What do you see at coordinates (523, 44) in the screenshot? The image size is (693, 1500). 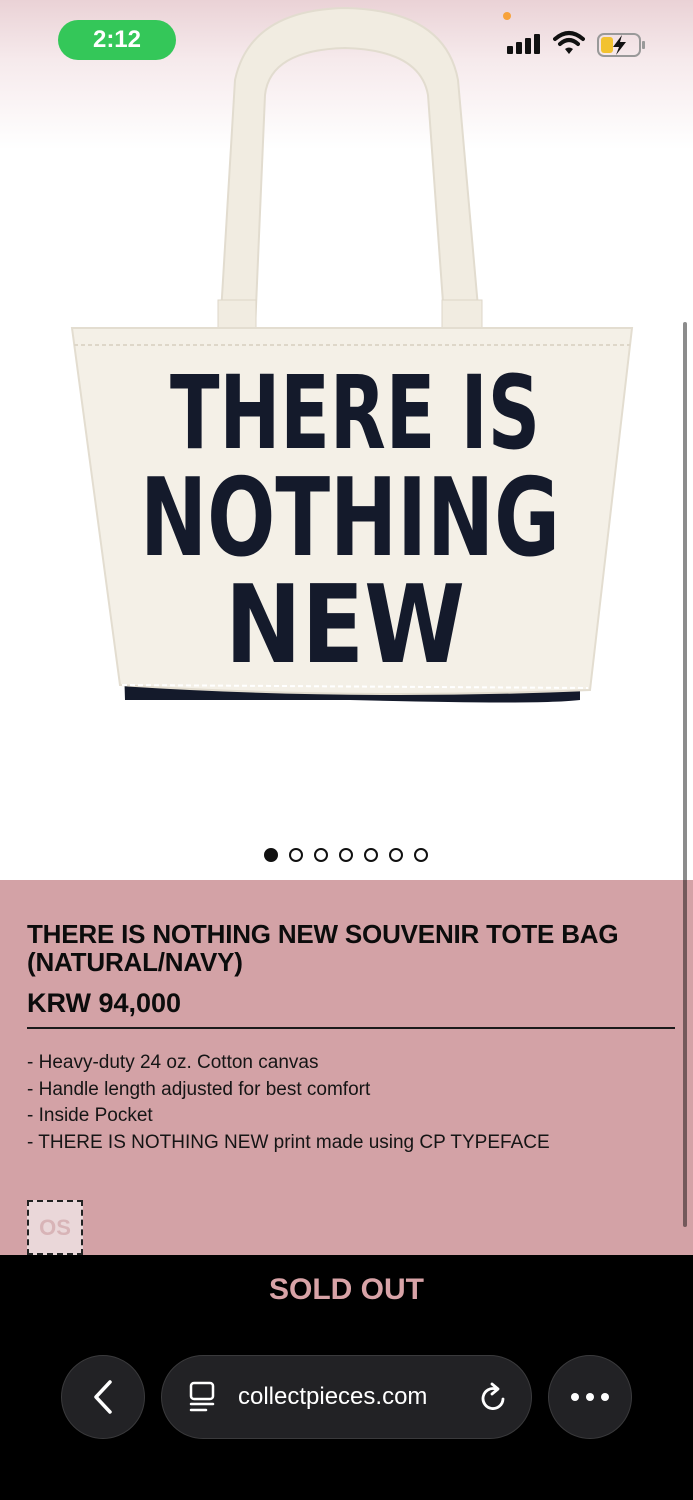 I see `cellular-signal-icon` at bounding box center [523, 44].